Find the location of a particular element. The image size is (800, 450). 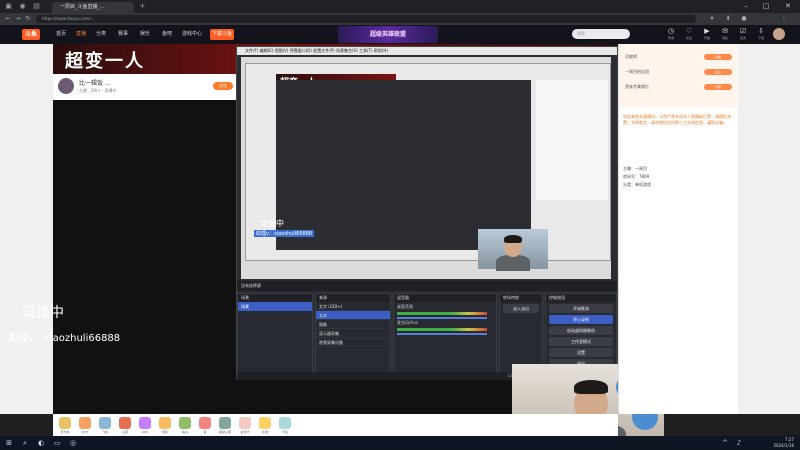

new-tab-icon: + is located at coordinates (142, 6).